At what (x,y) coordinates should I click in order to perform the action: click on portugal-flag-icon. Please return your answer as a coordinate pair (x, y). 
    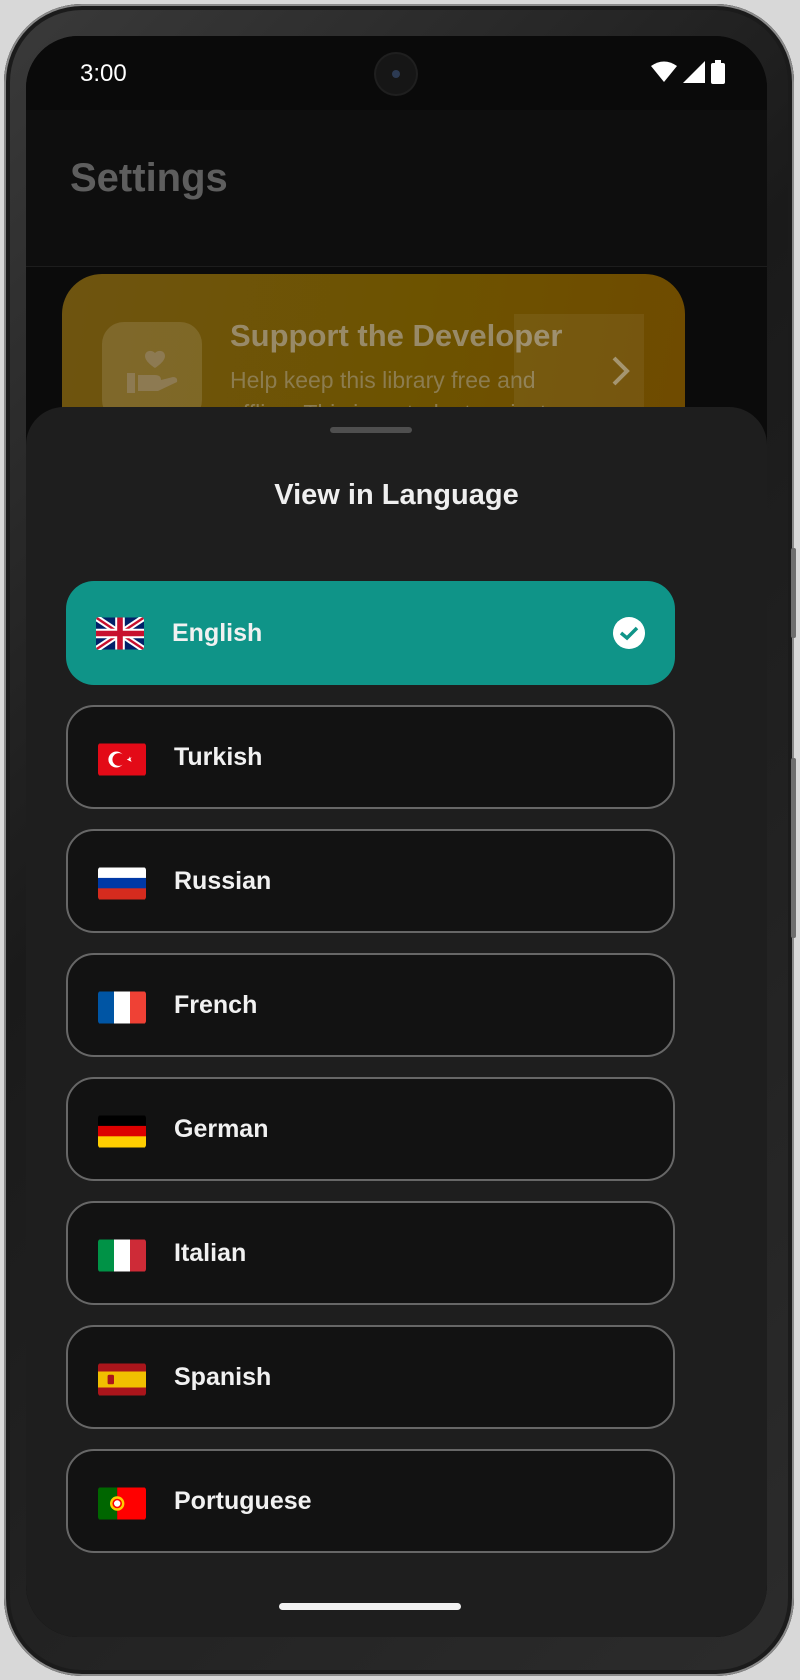
    Looking at the image, I should click on (122, 1503).